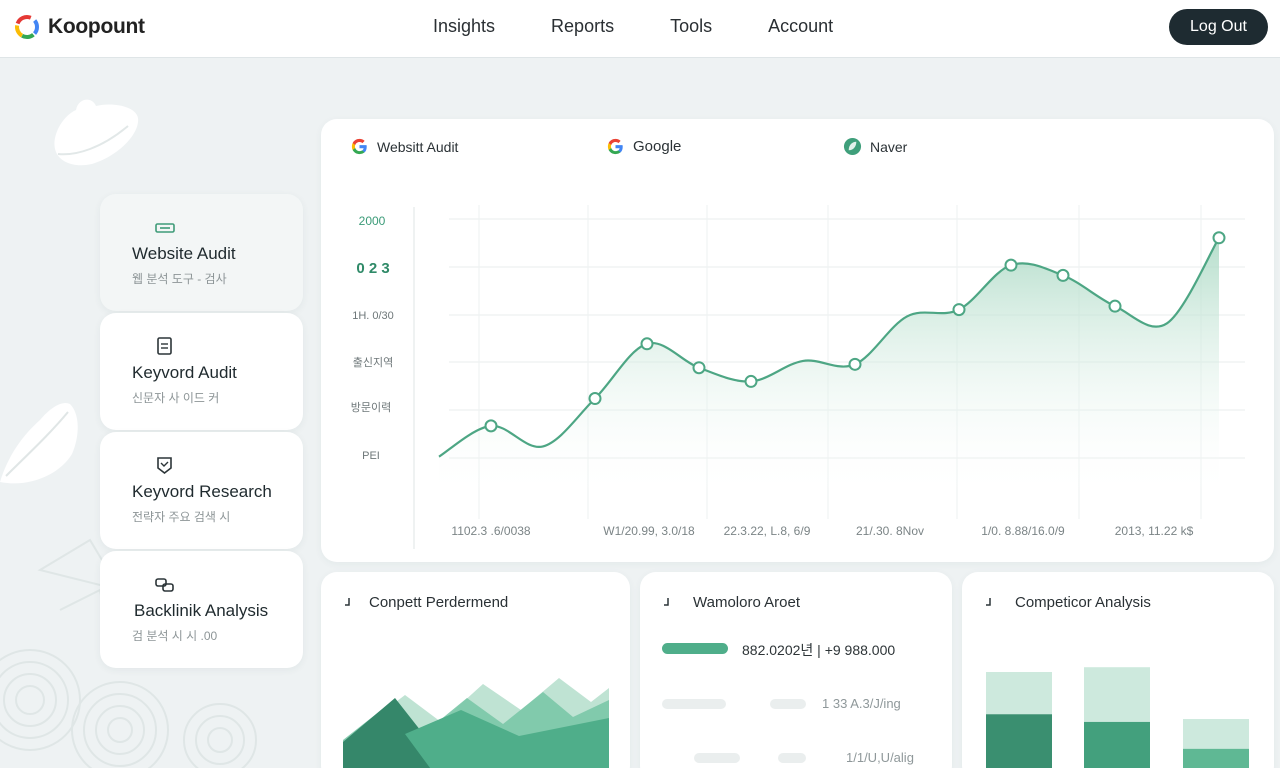 This screenshot has height=768, width=1280. Describe the element at coordinates (475, 670) in the screenshot. I see `concept-performance-card: Conpett Perdermend` at that location.